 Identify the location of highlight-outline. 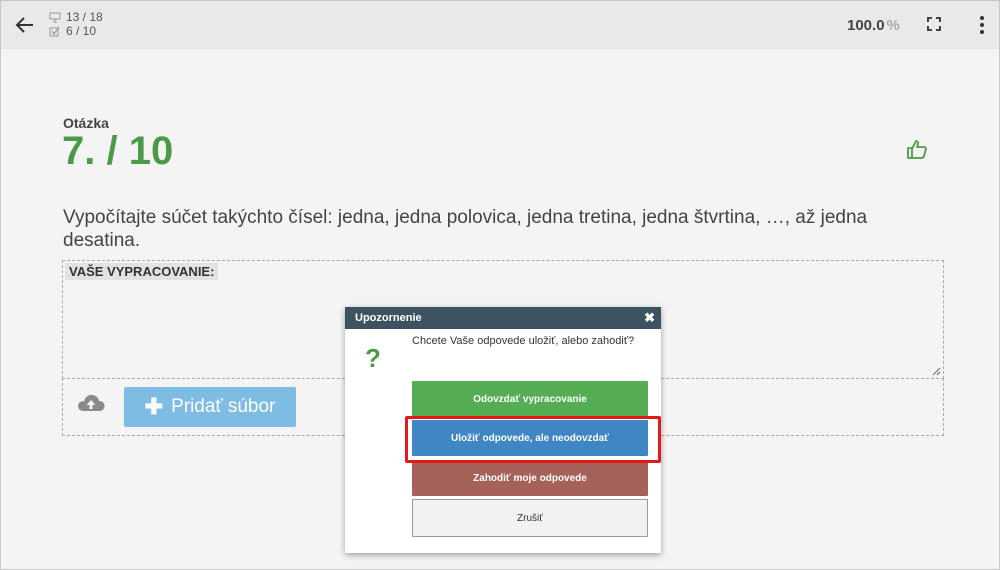
(533, 439).